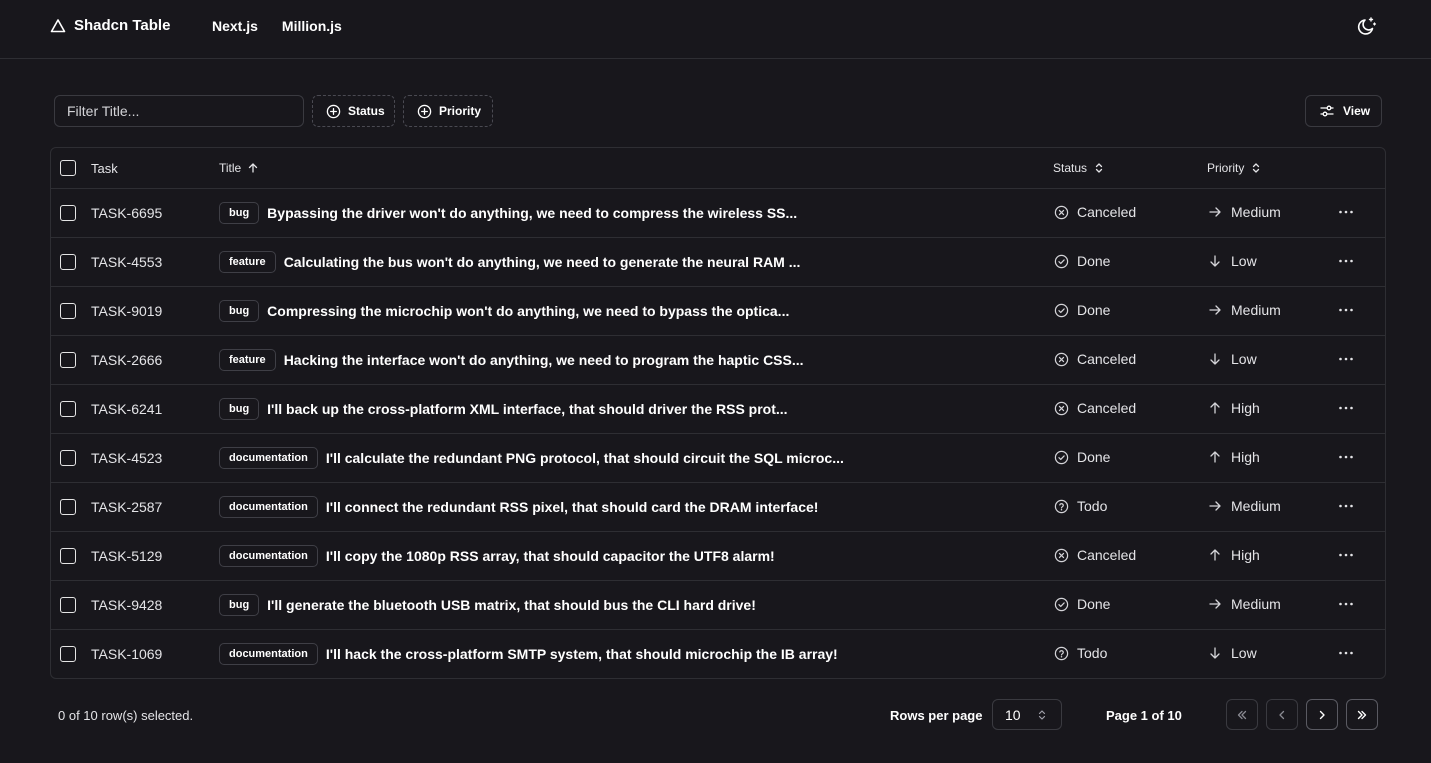 The width and height of the screenshot is (1431, 763). What do you see at coordinates (1013, 714) in the screenshot?
I see `rows-per-page-value: 10` at bounding box center [1013, 714].